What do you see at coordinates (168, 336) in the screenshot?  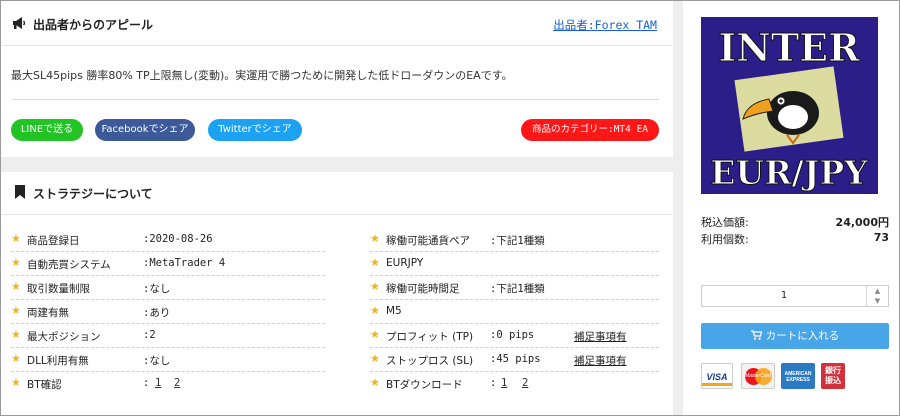 I see `spec-row: ★ 最大ポジション :2` at bounding box center [168, 336].